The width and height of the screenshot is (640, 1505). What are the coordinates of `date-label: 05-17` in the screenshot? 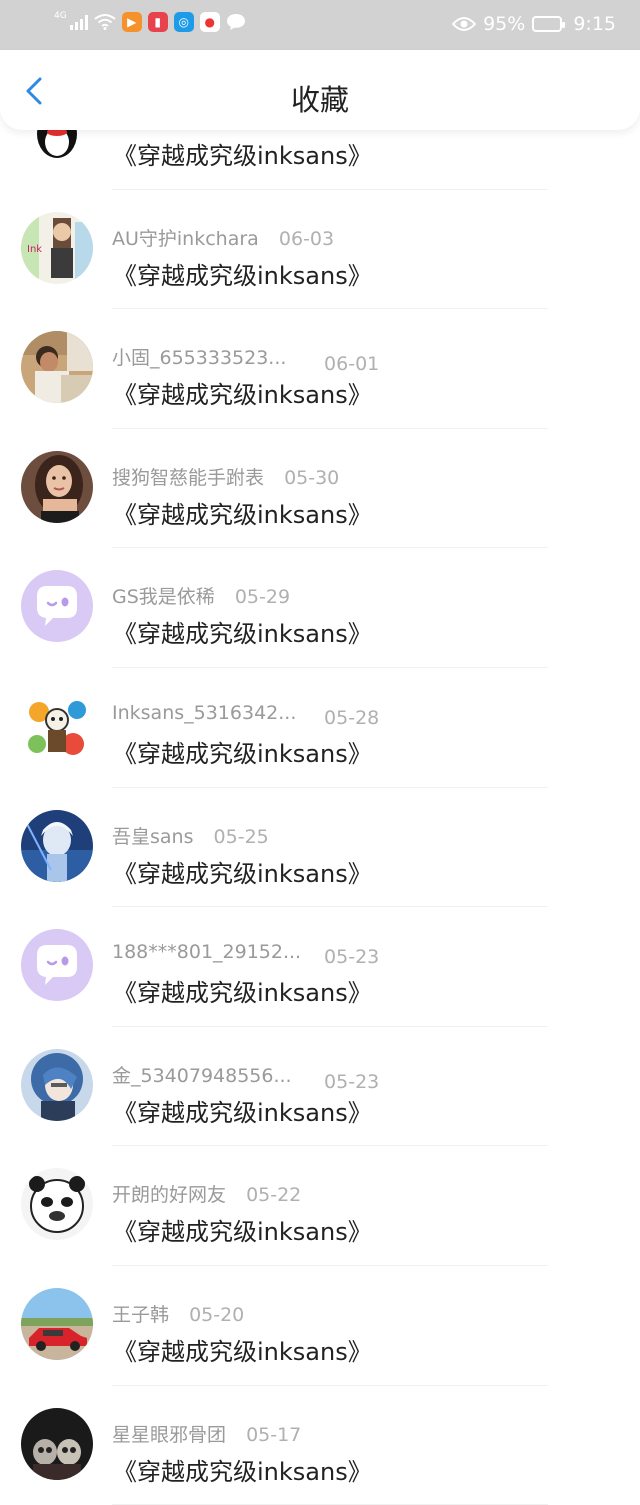 It's located at (274, 1434).